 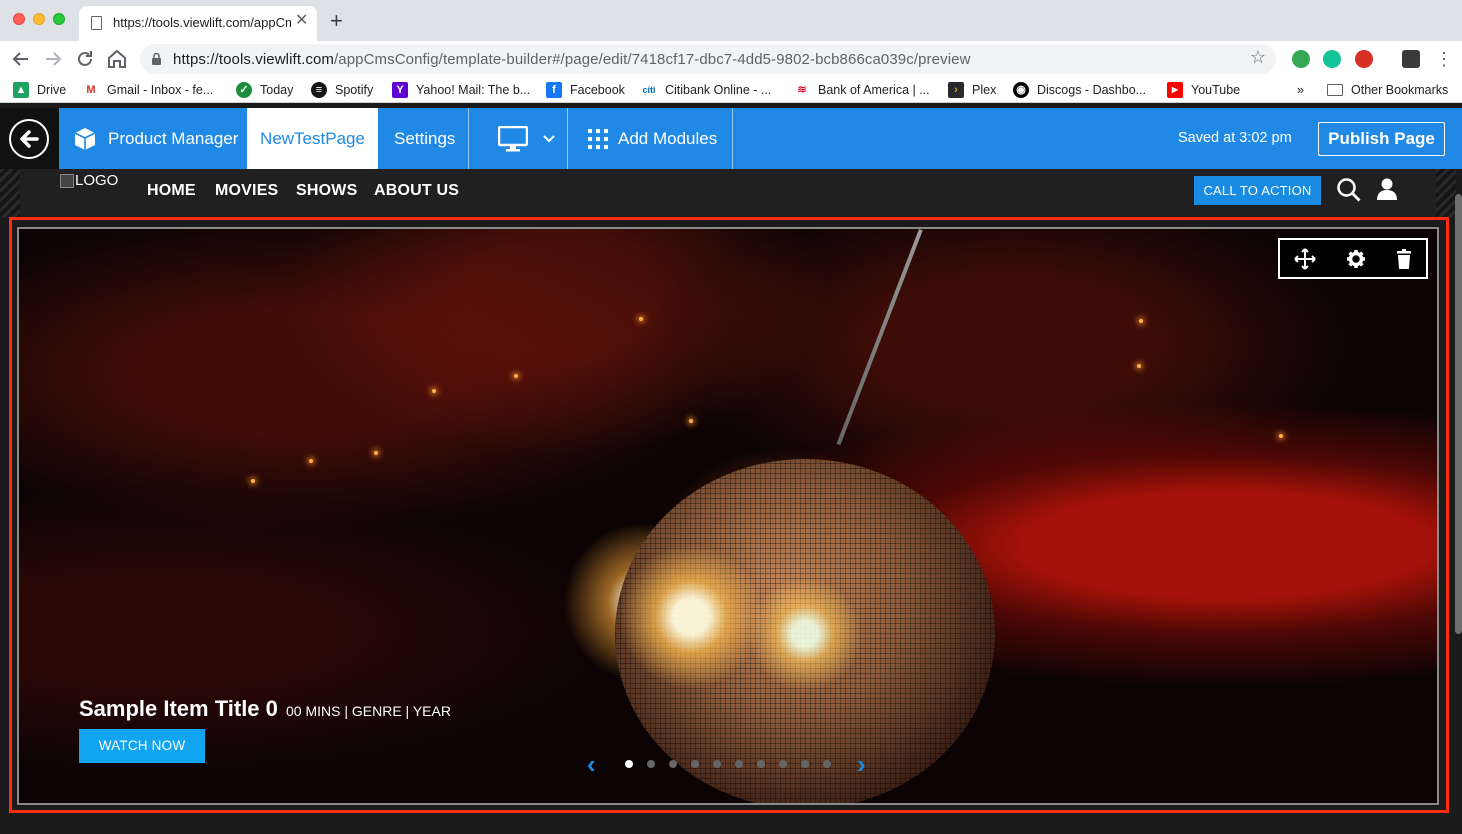 I want to click on nav-movies: MOVIES, so click(x=246, y=191).